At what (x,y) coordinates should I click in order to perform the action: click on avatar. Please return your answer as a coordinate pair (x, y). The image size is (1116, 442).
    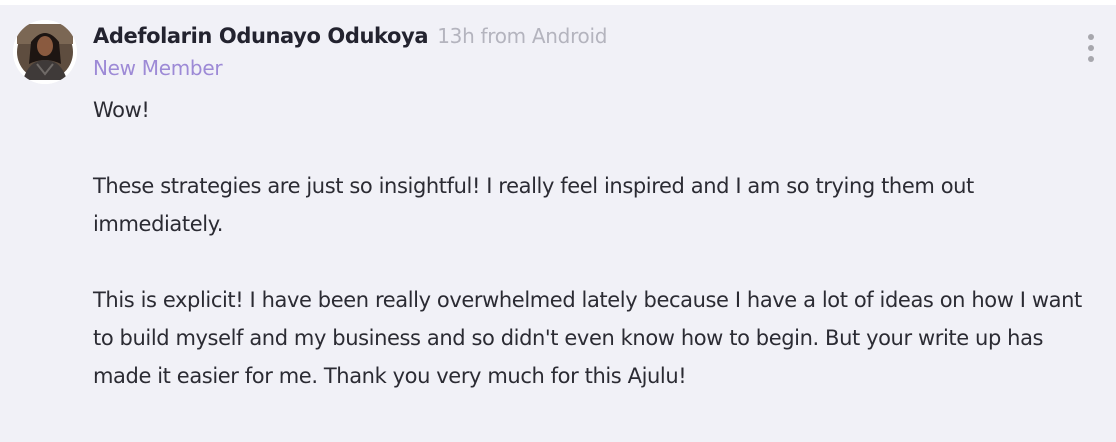
    Looking at the image, I should click on (45, 52).